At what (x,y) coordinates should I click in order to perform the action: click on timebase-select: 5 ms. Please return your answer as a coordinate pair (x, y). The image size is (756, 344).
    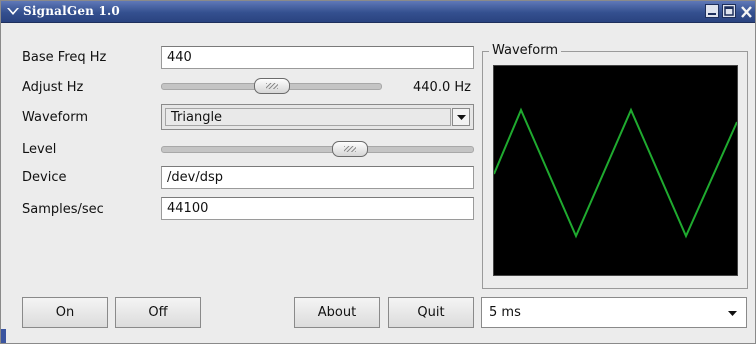
    Looking at the image, I should click on (614, 312).